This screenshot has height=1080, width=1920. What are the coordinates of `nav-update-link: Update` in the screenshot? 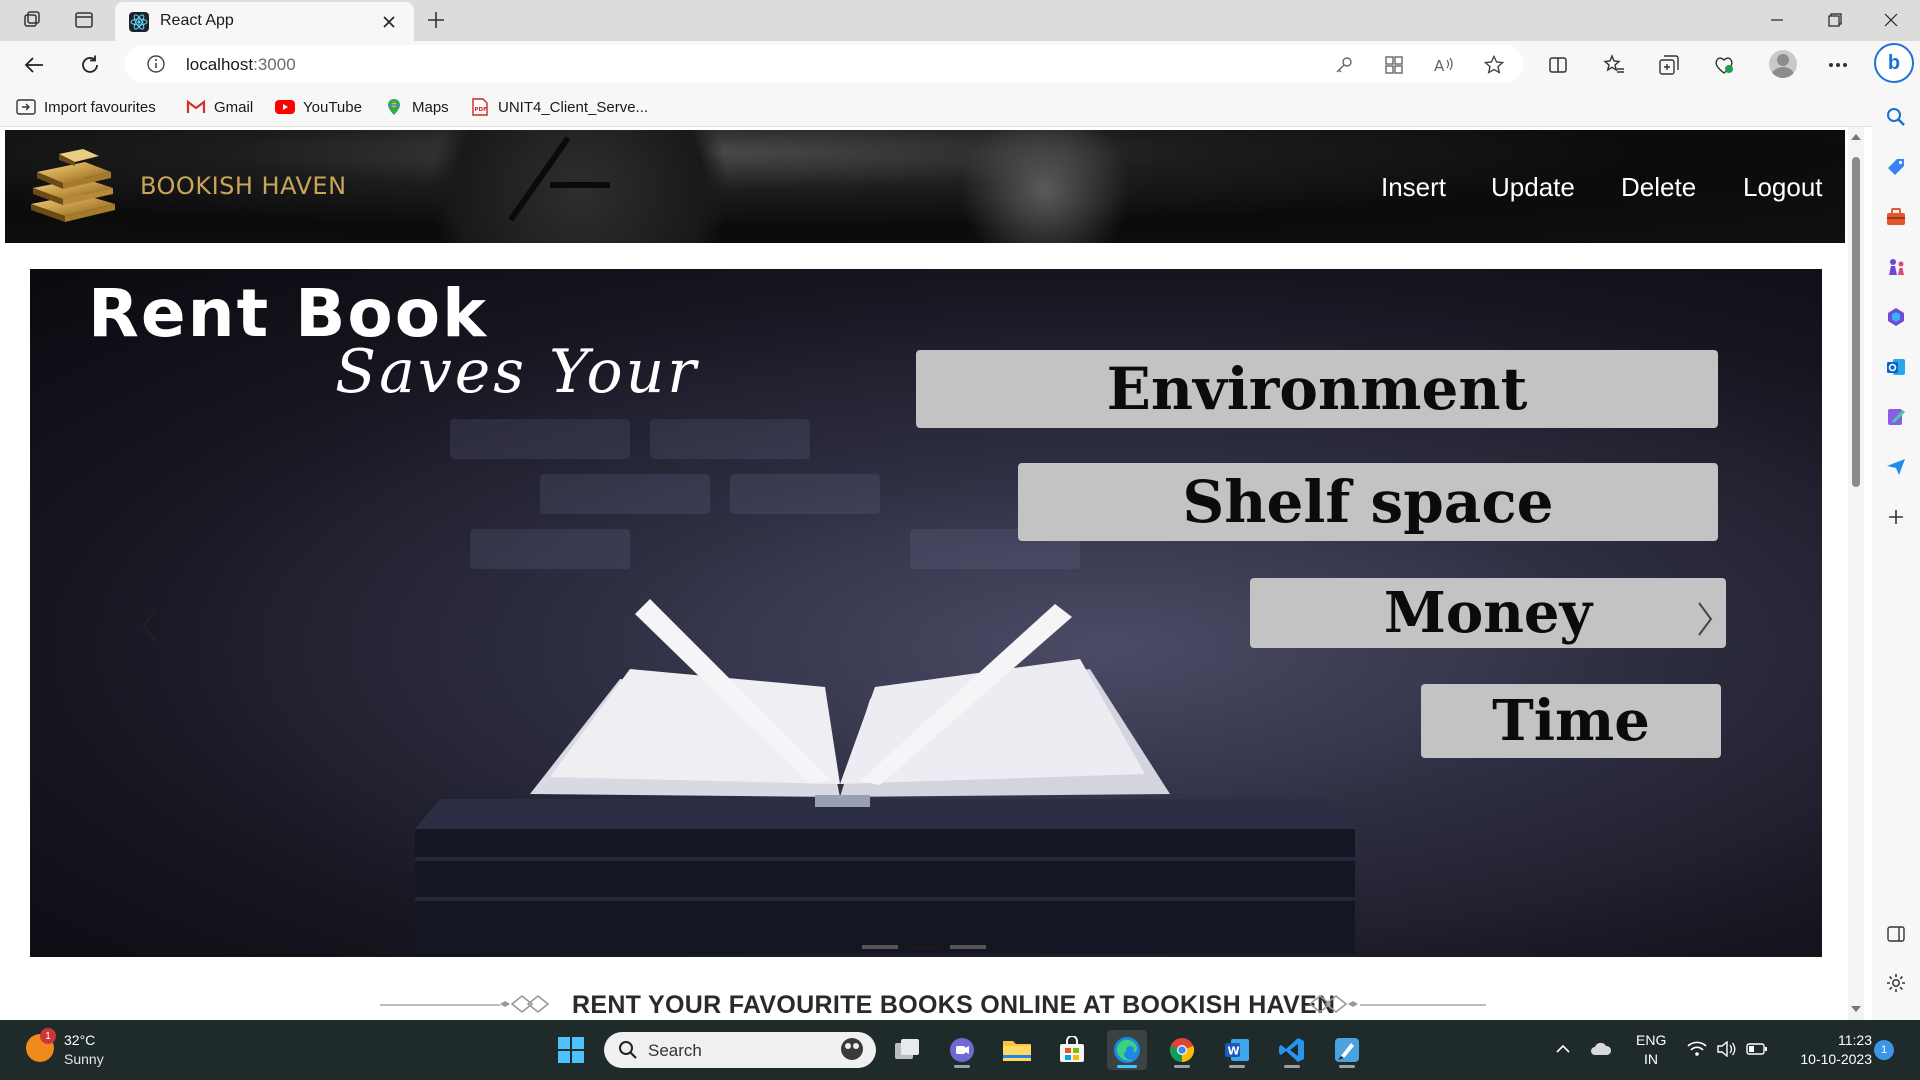 It's located at (1533, 187).